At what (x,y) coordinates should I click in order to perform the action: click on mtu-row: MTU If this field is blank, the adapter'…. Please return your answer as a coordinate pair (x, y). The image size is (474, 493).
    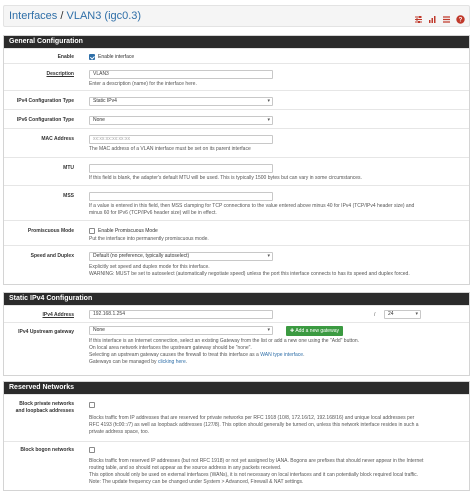
    Looking at the image, I should click on (236, 170).